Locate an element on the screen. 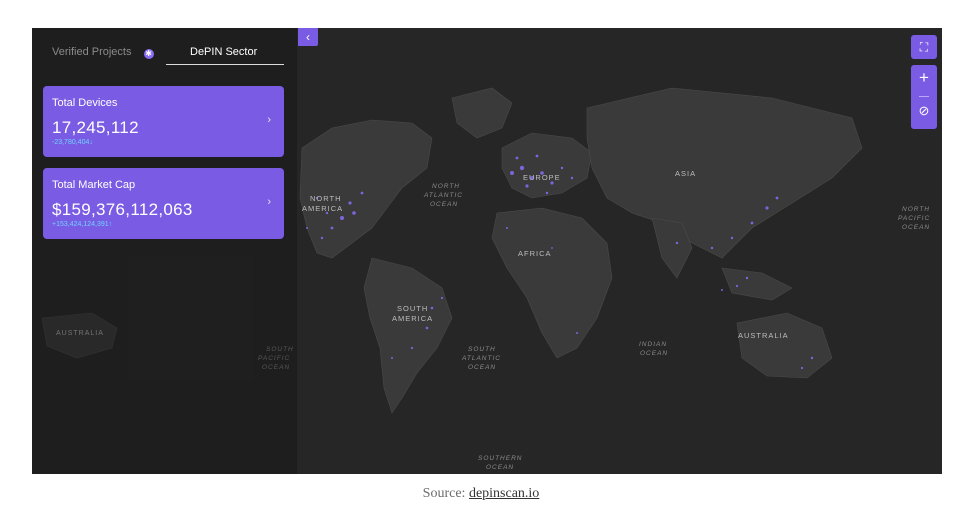  zoom-divider is located at coordinates (924, 96).